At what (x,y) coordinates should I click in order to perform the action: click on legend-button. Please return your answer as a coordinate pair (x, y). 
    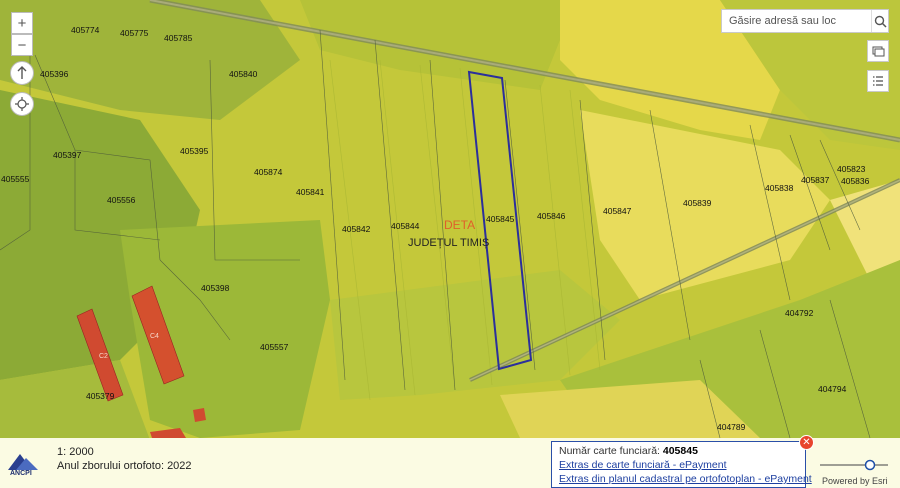
    Looking at the image, I should click on (878, 81).